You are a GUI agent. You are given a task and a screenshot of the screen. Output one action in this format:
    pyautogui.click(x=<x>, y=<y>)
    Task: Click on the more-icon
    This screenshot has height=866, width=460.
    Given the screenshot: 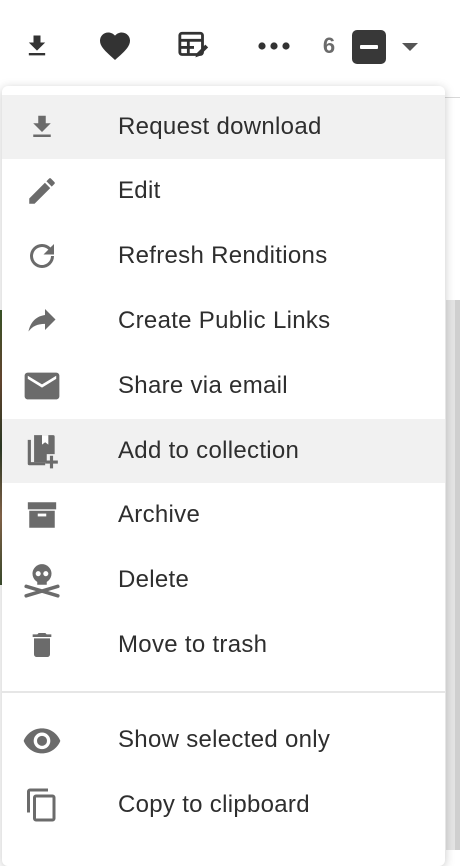 What is the action you would take?
    pyautogui.click(x=274, y=46)
    